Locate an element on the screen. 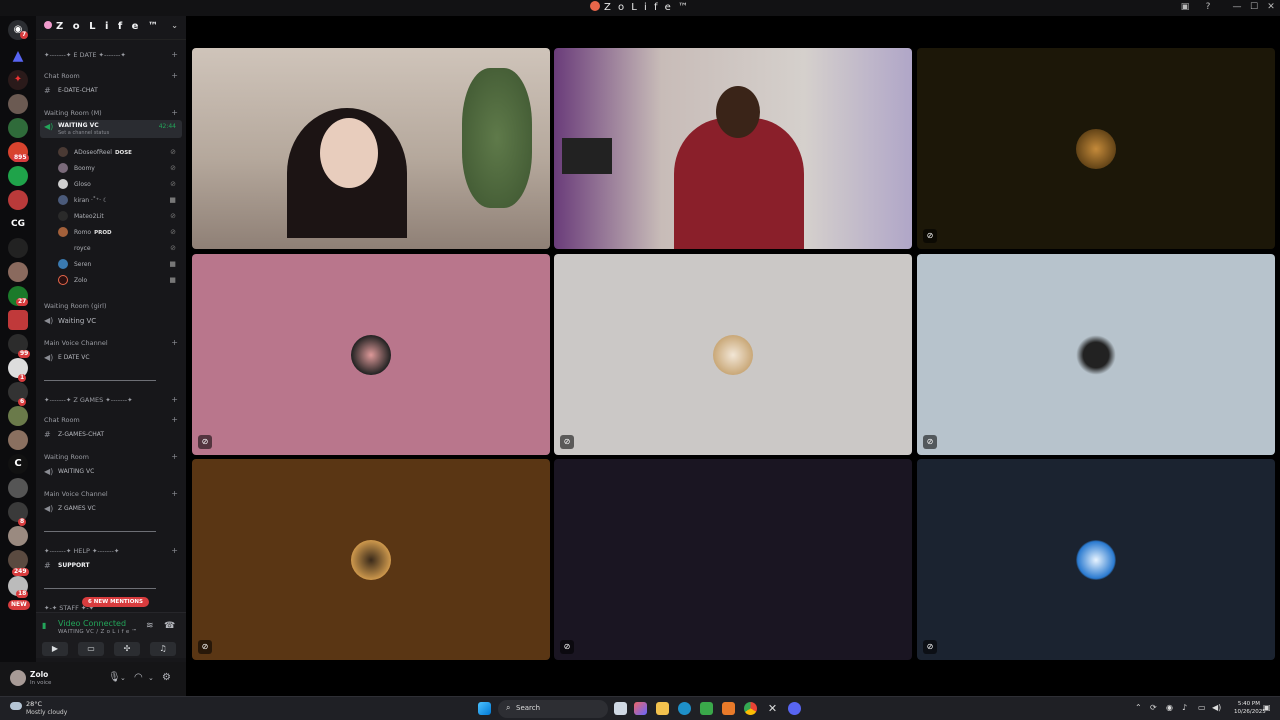 This screenshot has height=720, width=1280. windows-start-icon is located at coordinates (484, 708).